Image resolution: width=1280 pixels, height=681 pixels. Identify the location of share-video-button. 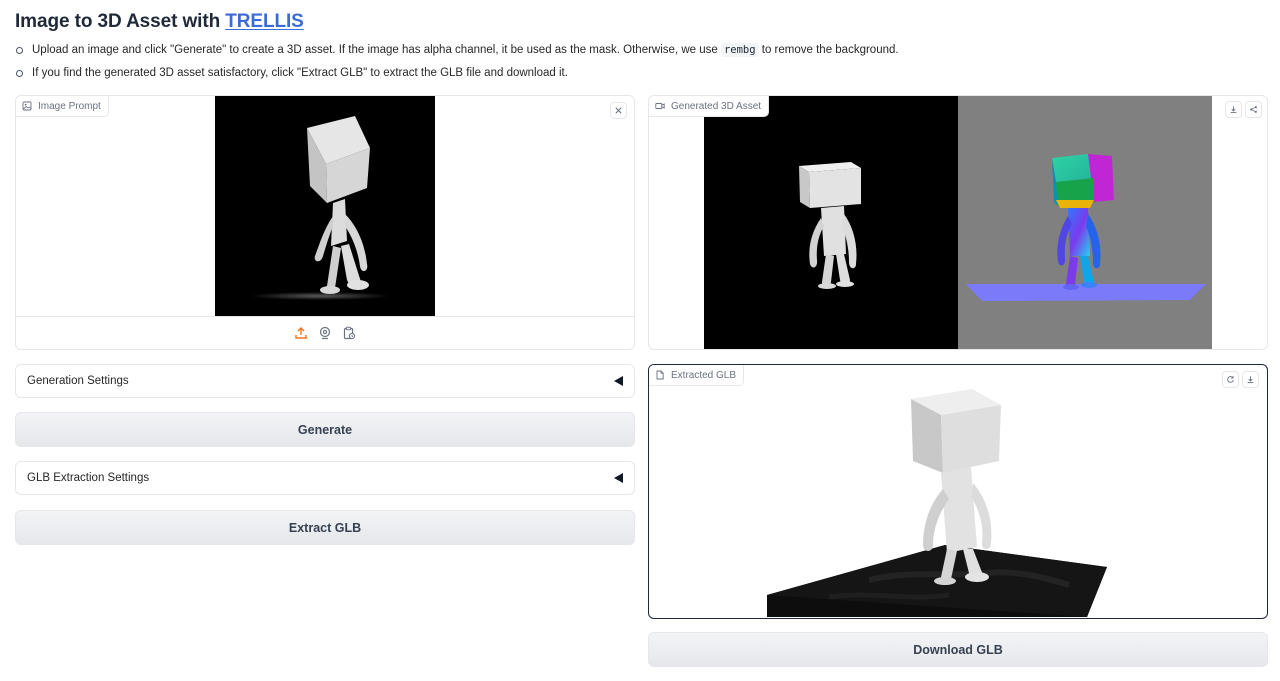
(1253, 109).